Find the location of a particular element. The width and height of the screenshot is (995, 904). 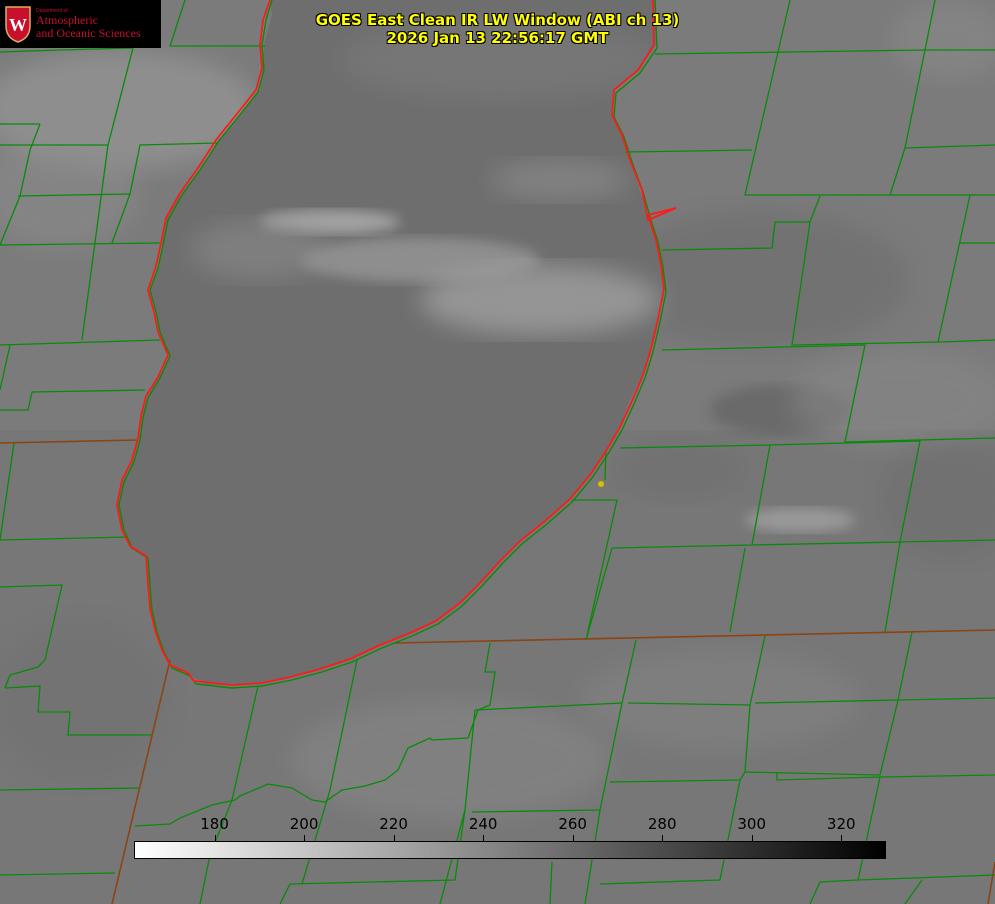

uw-crest-icon: W is located at coordinates (18, 24).